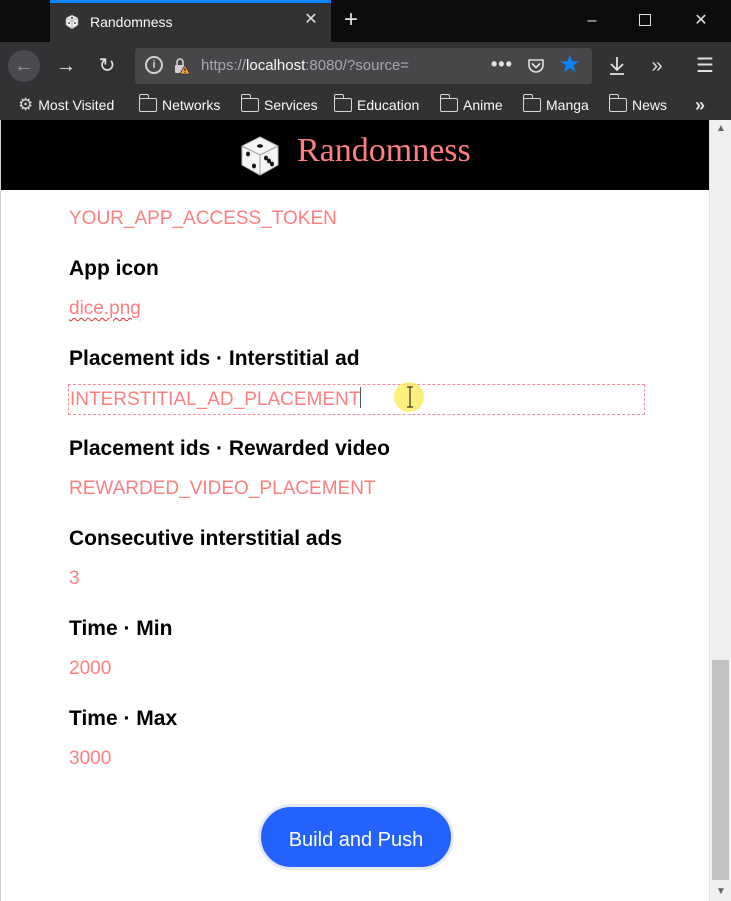 The width and height of the screenshot is (731, 901). What do you see at coordinates (650, 105) in the screenshot?
I see `bookmark-label: News` at bounding box center [650, 105].